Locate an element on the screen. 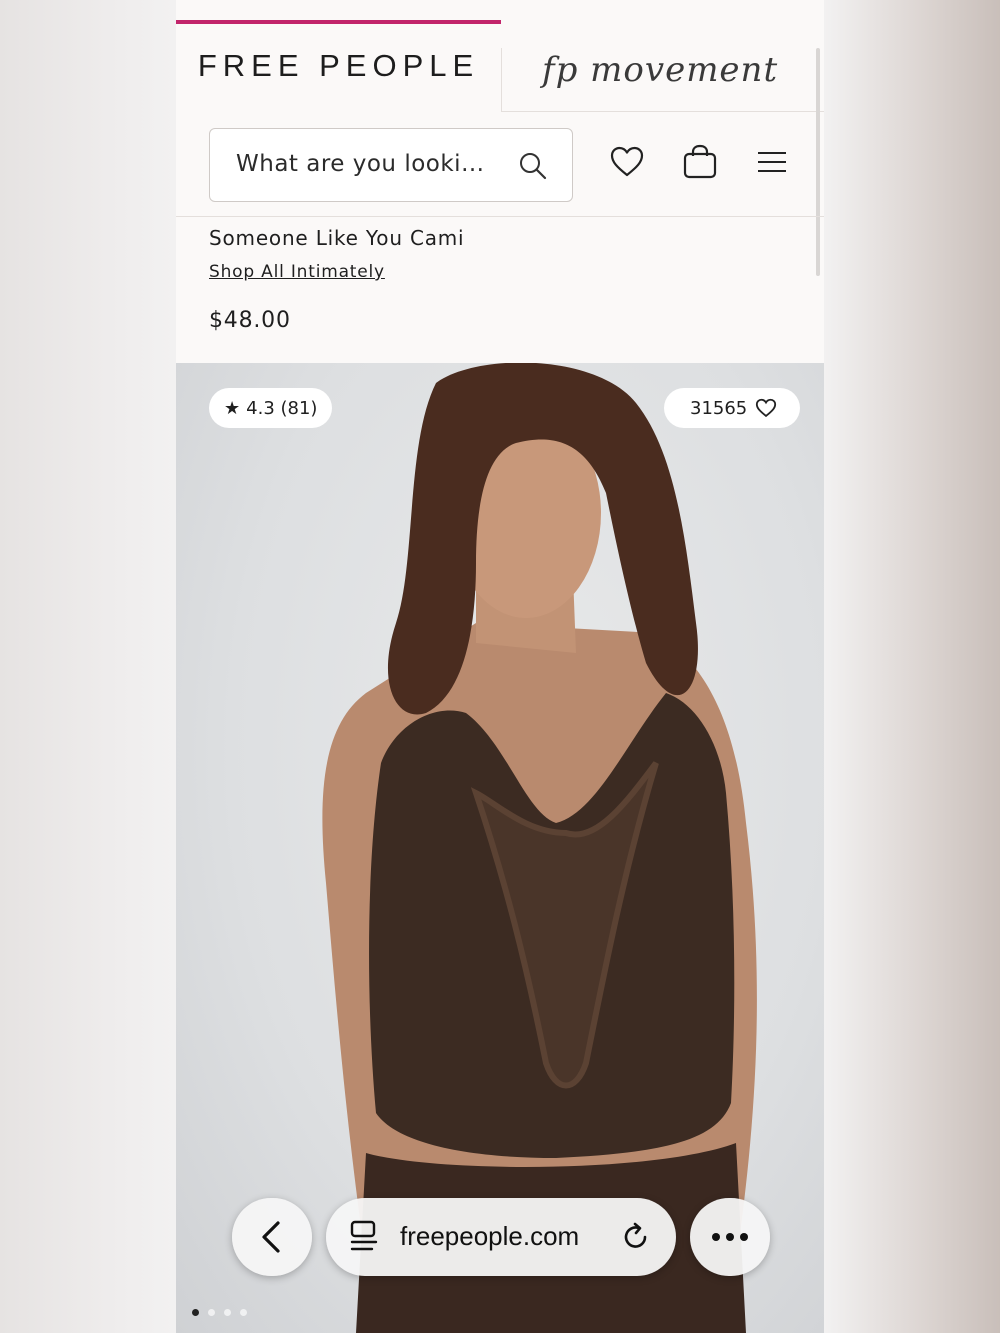 Image resolution: width=1000 pixels, height=1333 pixels. favorites-count: 31565 is located at coordinates (719, 408).